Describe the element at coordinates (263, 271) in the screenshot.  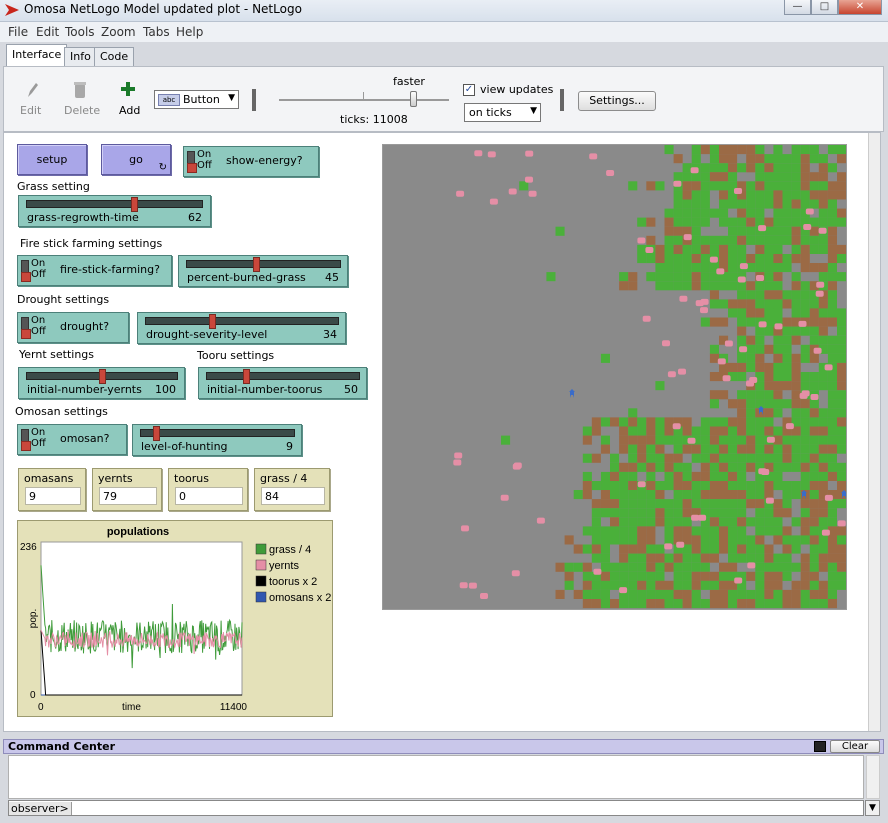
I see `percent-burned-grass-slider: percent-burned-grass 45` at that location.